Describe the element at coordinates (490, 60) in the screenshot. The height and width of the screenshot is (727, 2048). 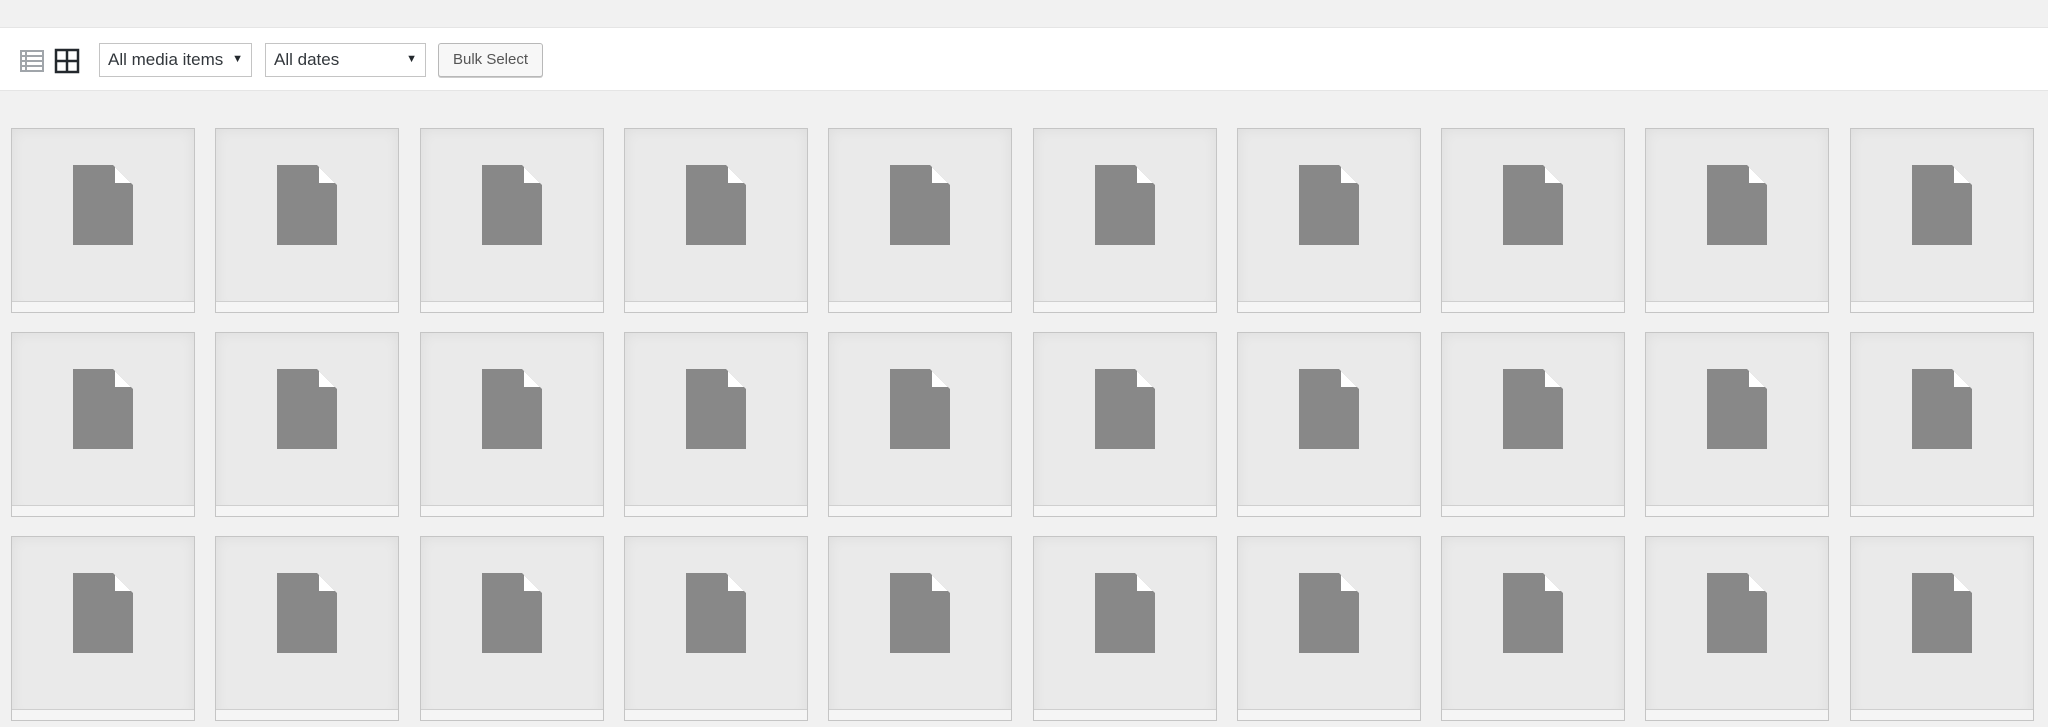
I see `bulk-select-button: Bulk Select` at that location.